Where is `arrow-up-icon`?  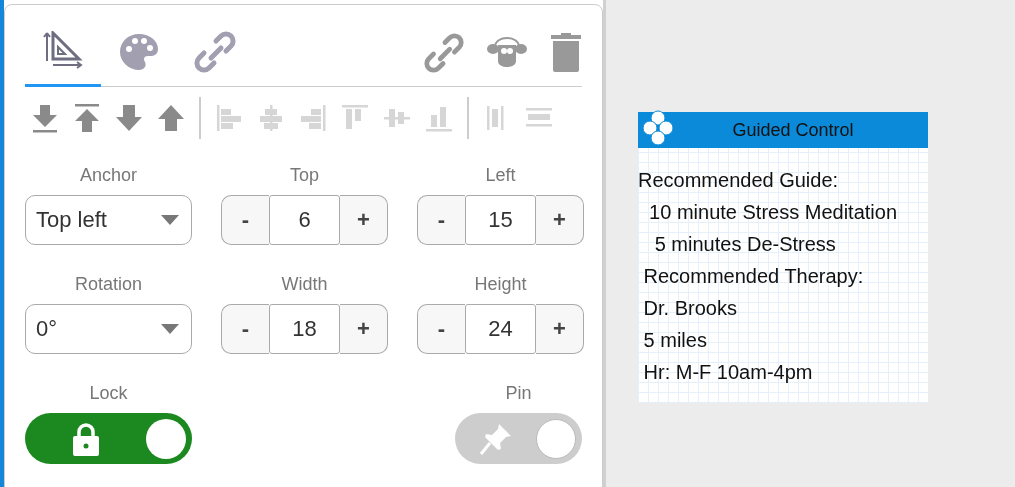
arrow-up-icon is located at coordinates (171, 118).